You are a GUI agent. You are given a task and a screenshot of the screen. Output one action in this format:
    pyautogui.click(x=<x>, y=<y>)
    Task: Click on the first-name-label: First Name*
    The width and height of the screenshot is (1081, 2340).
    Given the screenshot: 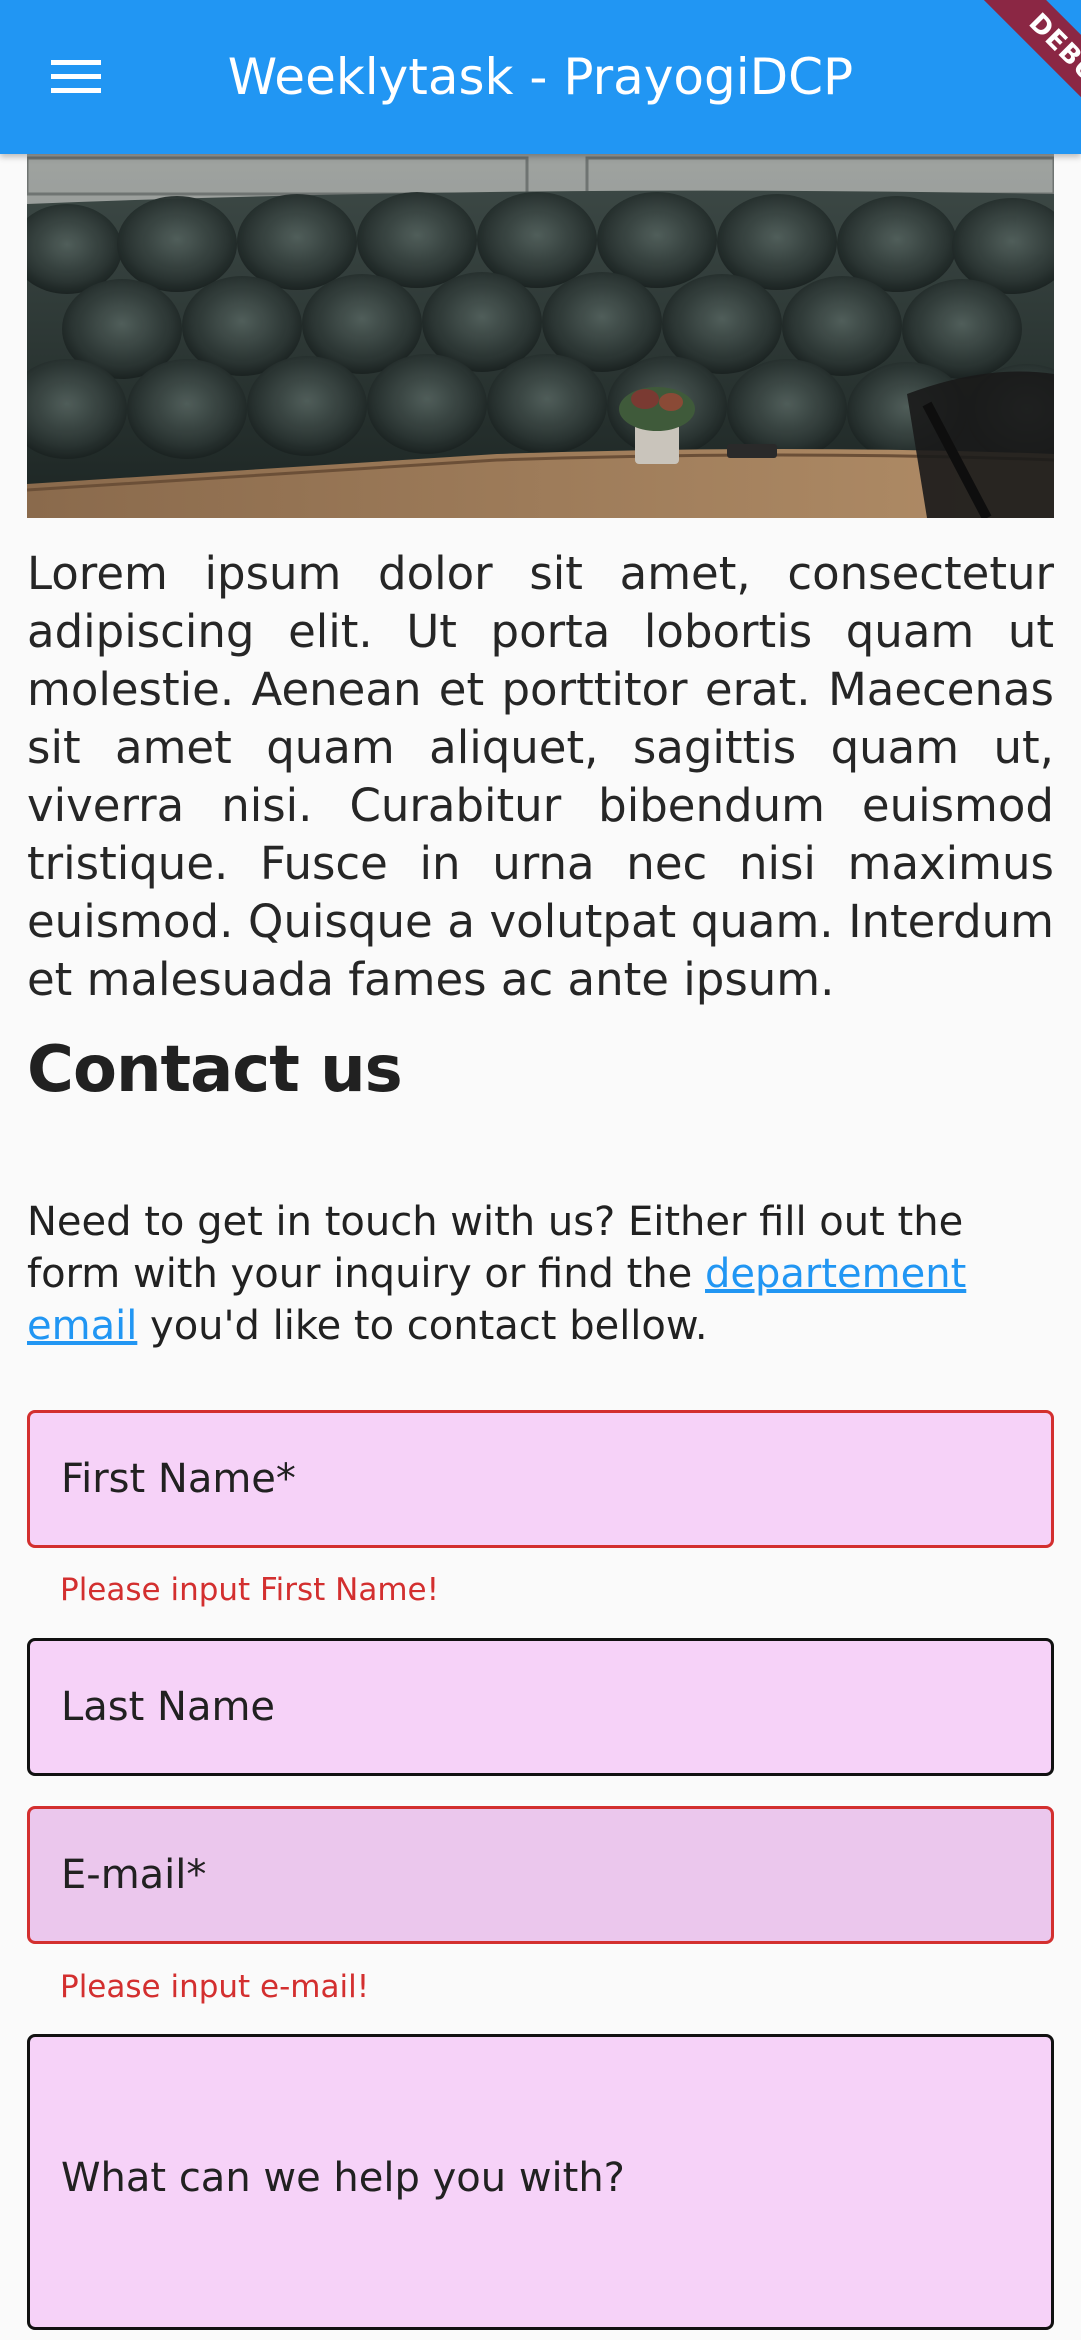 What is the action you would take?
    pyautogui.click(x=178, y=1479)
    